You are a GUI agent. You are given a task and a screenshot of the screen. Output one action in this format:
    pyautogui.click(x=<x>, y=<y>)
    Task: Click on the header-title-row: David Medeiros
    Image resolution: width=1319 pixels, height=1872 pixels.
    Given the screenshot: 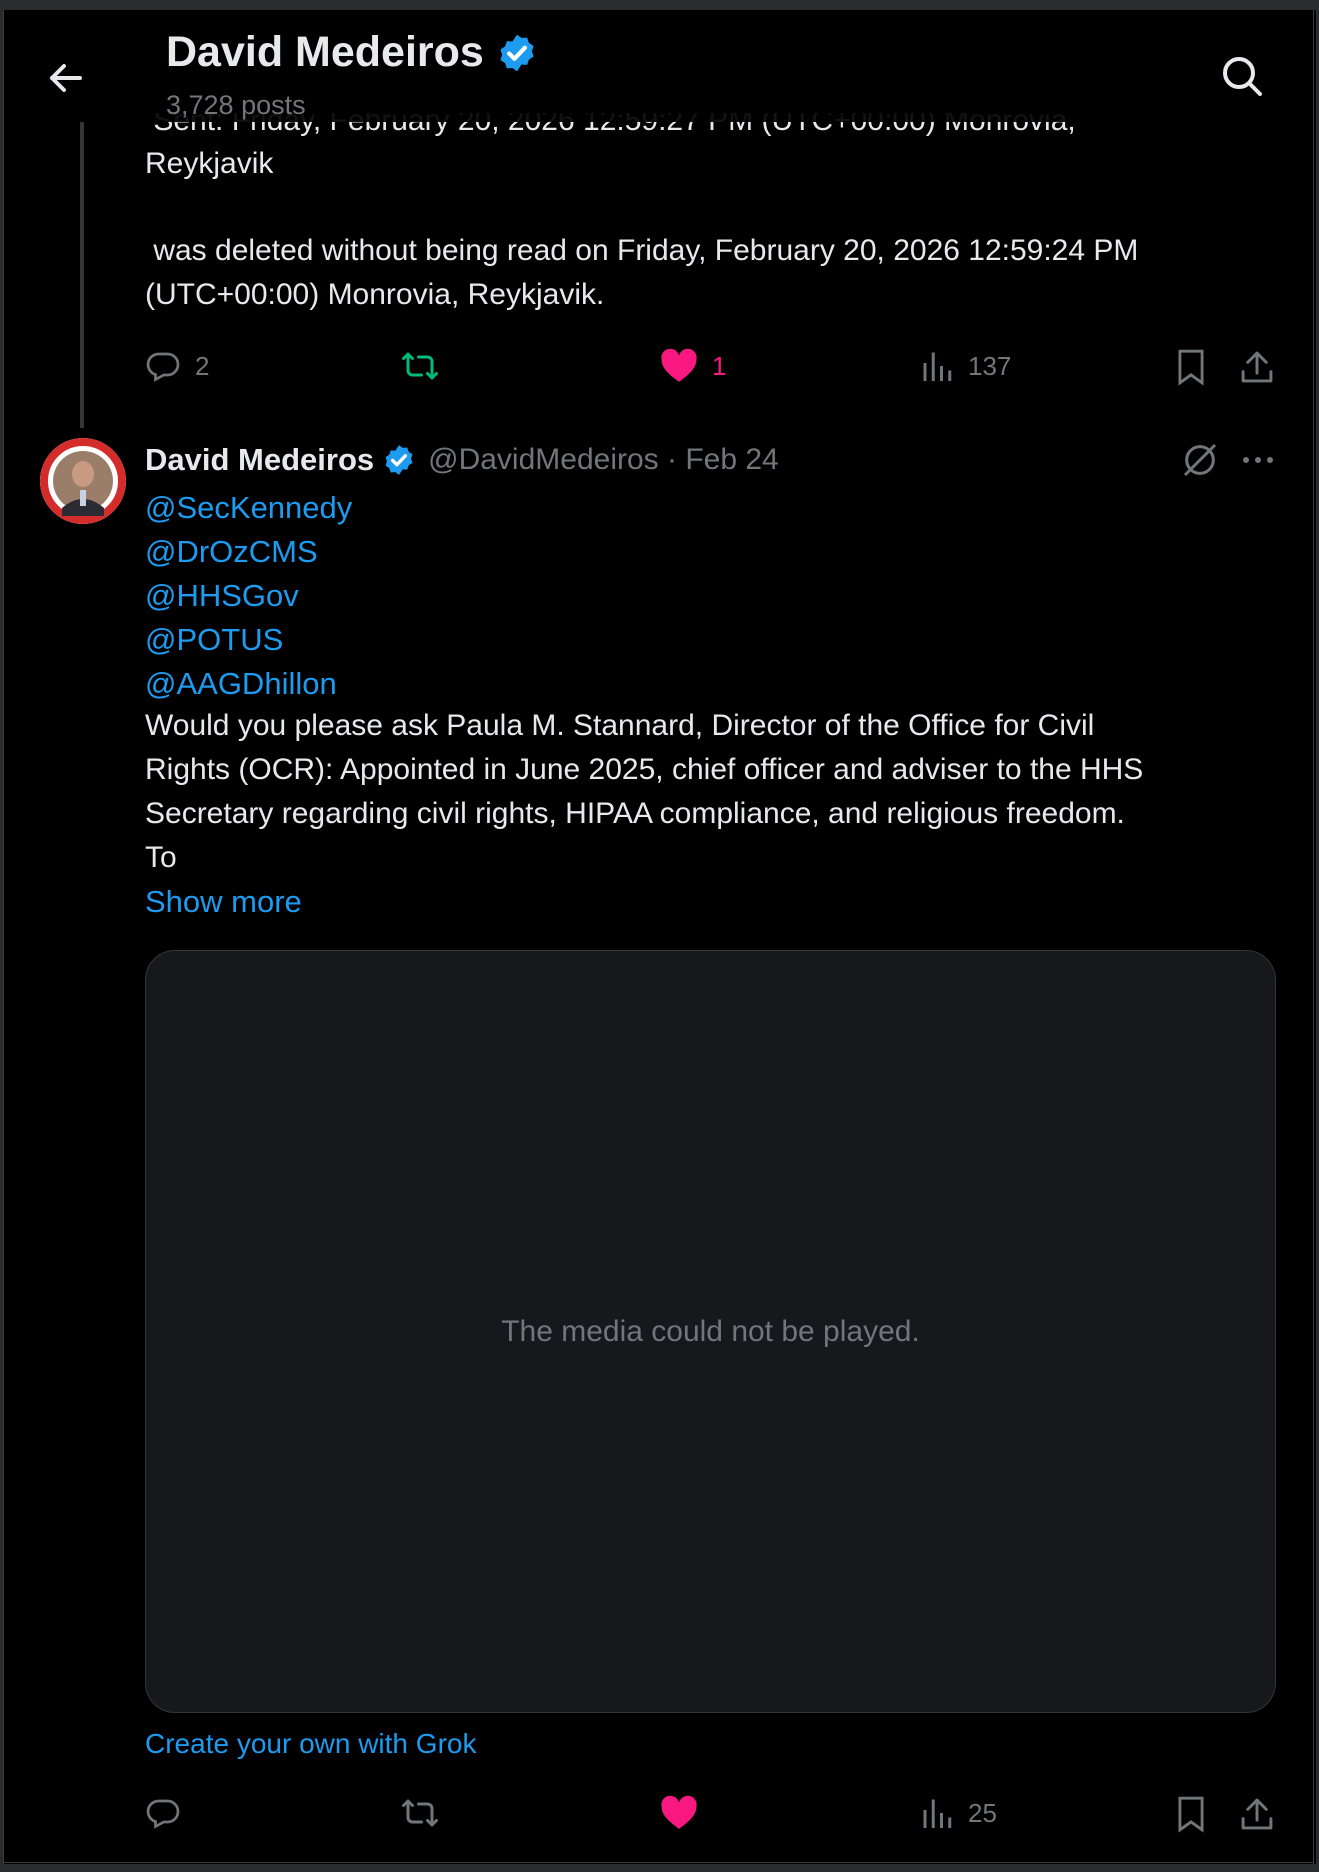 What is the action you would take?
    pyautogui.click(x=352, y=52)
    